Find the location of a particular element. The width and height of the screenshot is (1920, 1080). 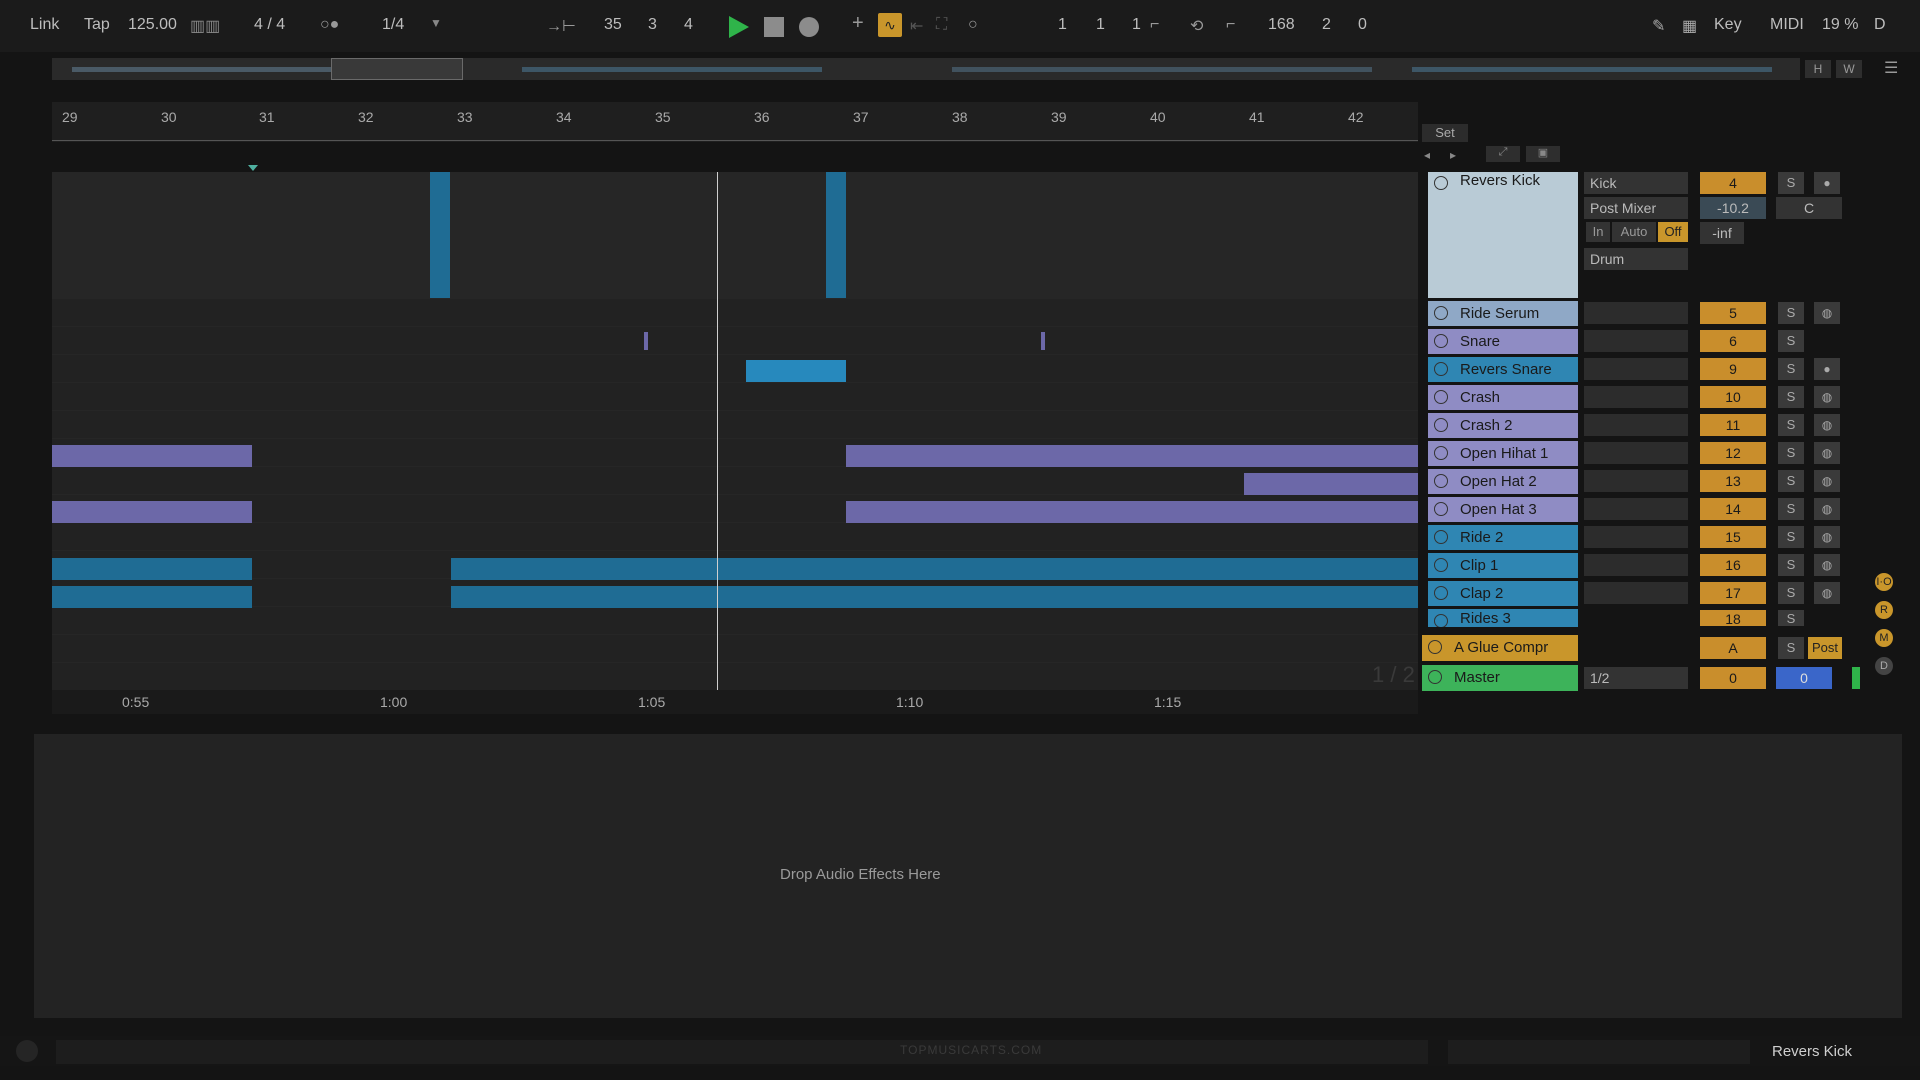

master-volume-field: 0 is located at coordinates (1733, 678).